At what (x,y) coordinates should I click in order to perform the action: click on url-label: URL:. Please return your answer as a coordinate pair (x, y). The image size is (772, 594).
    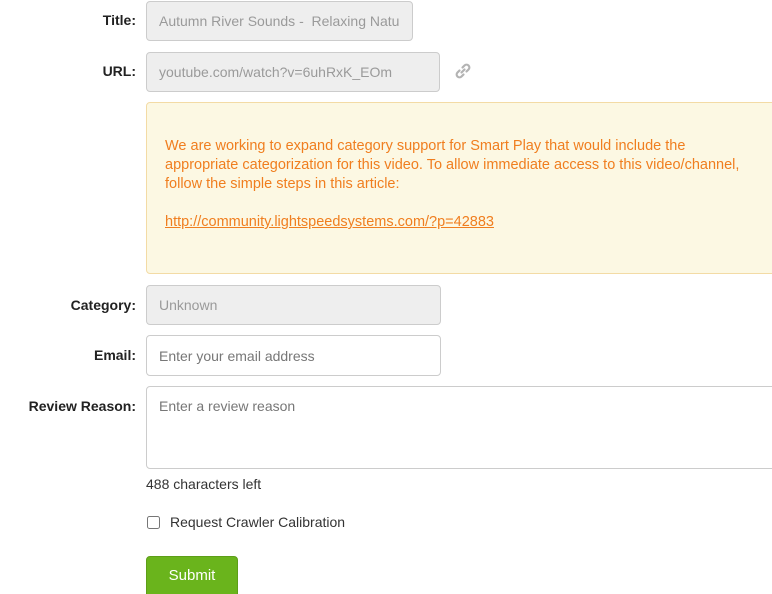
    Looking at the image, I should click on (119, 71).